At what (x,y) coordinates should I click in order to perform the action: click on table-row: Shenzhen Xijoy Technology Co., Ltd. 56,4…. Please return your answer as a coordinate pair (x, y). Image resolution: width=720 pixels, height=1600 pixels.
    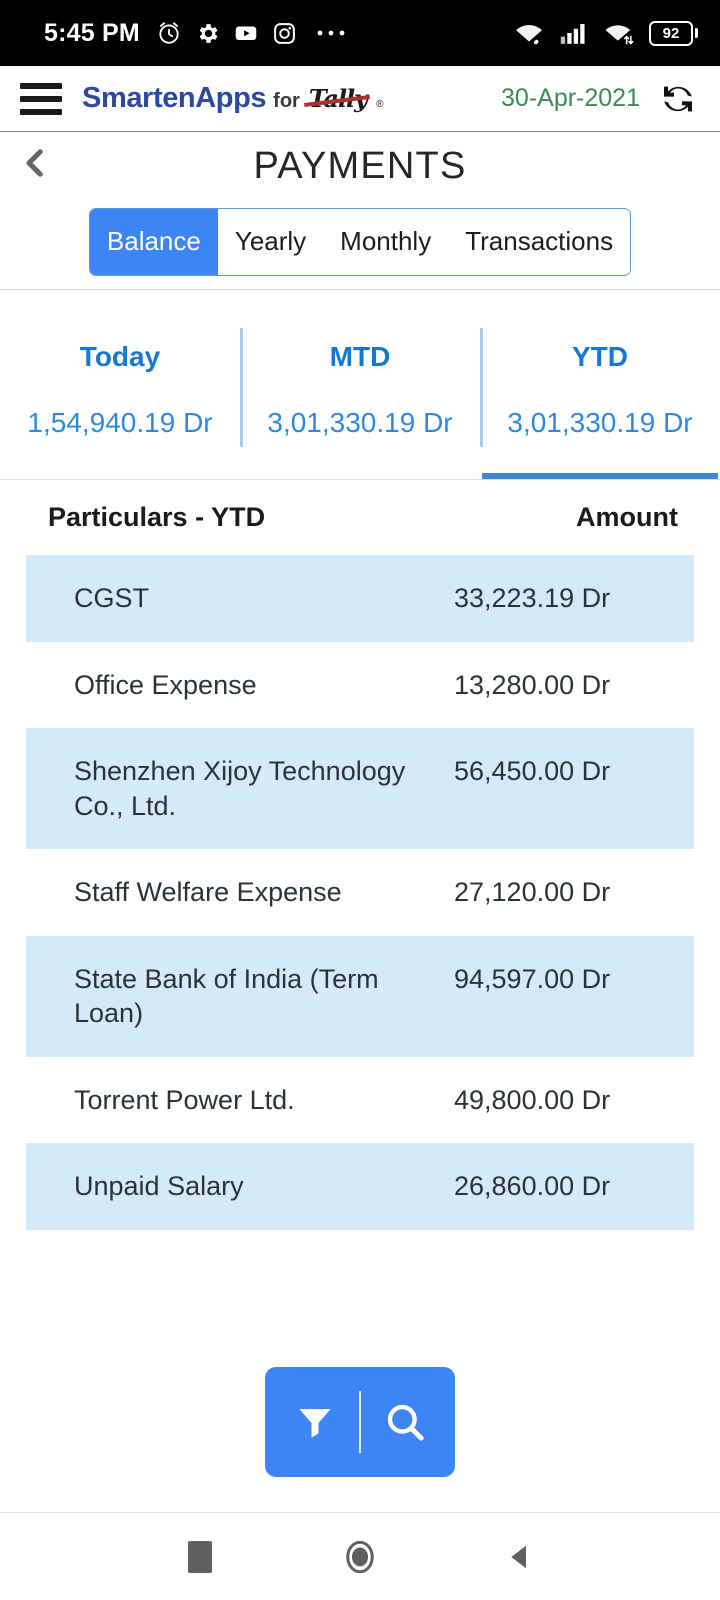
    Looking at the image, I should click on (360, 789).